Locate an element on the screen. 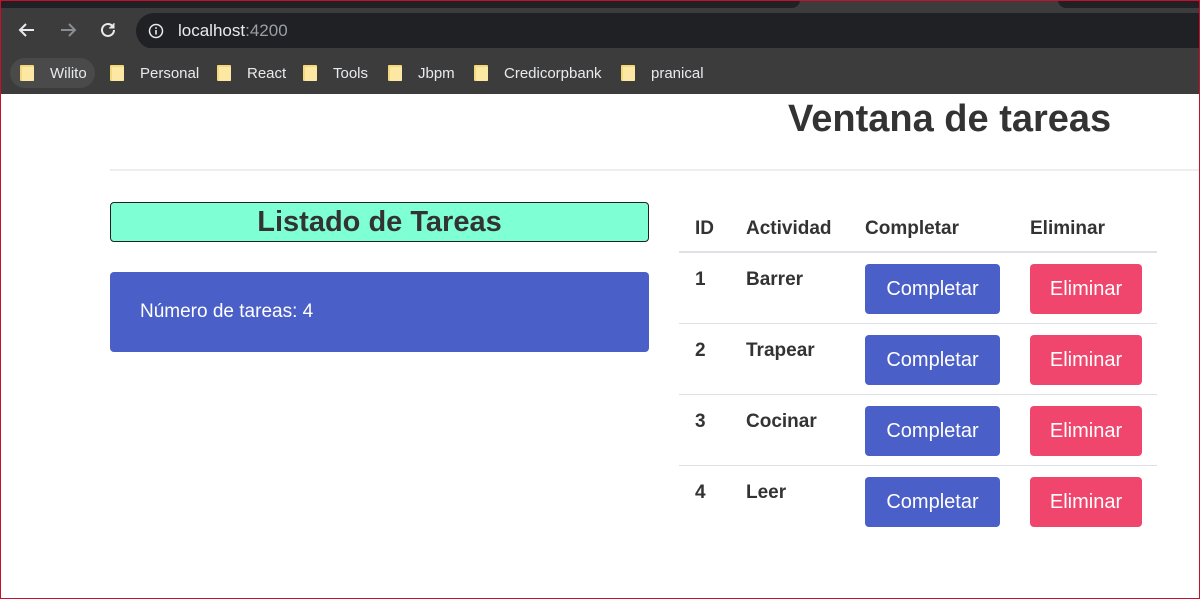 This screenshot has height=599, width=1200. forward-button is located at coordinates (68, 30).